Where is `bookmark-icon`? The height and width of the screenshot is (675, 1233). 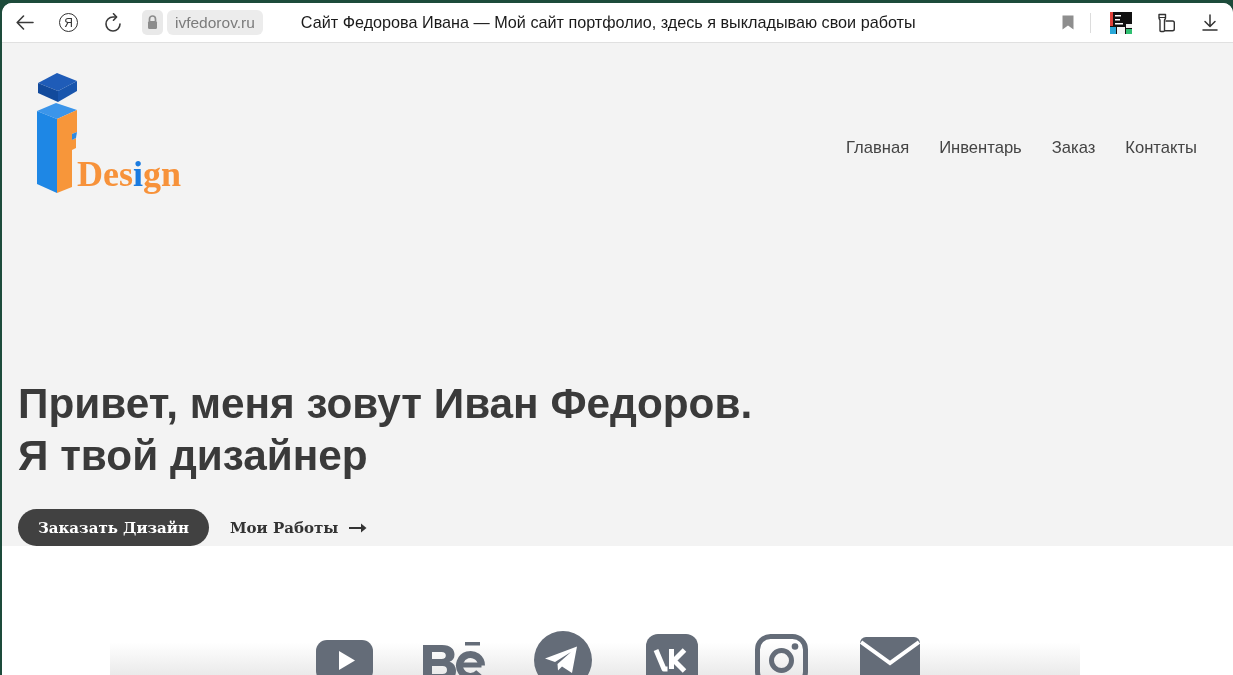
bookmark-icon is located at coordinates (1068, 22).